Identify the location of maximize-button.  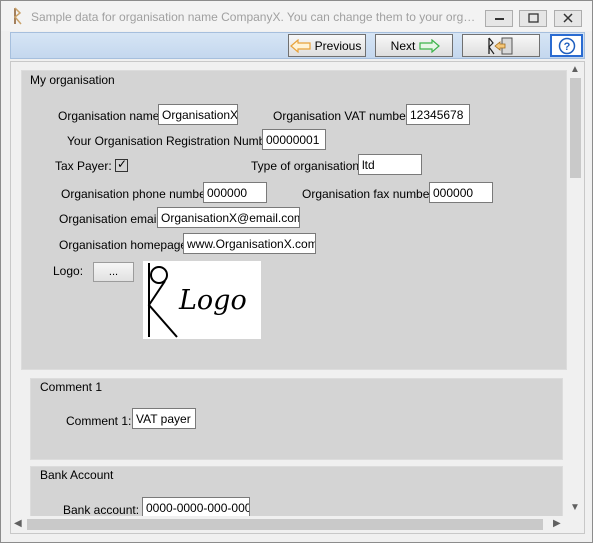
(533, 18).